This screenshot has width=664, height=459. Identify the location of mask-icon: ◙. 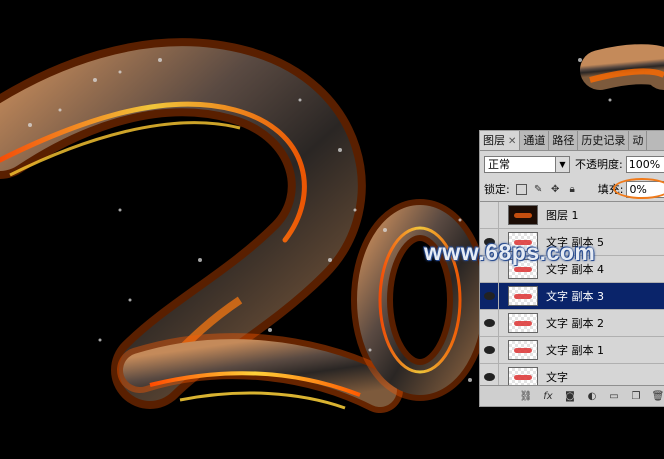
(570, 396).